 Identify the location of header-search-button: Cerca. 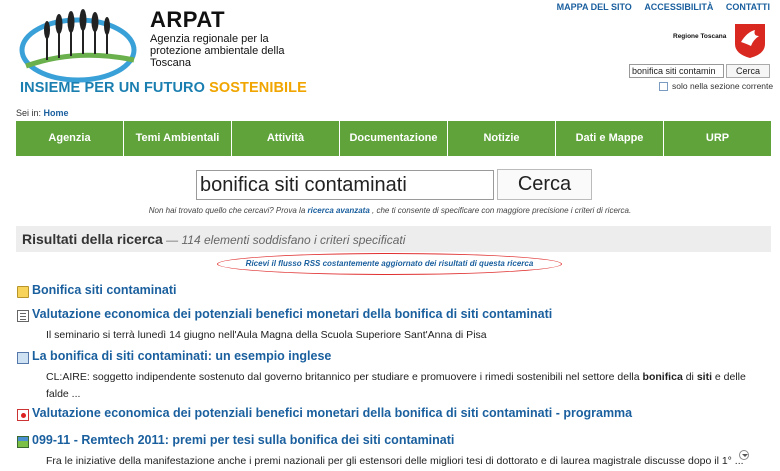
(748, 71).